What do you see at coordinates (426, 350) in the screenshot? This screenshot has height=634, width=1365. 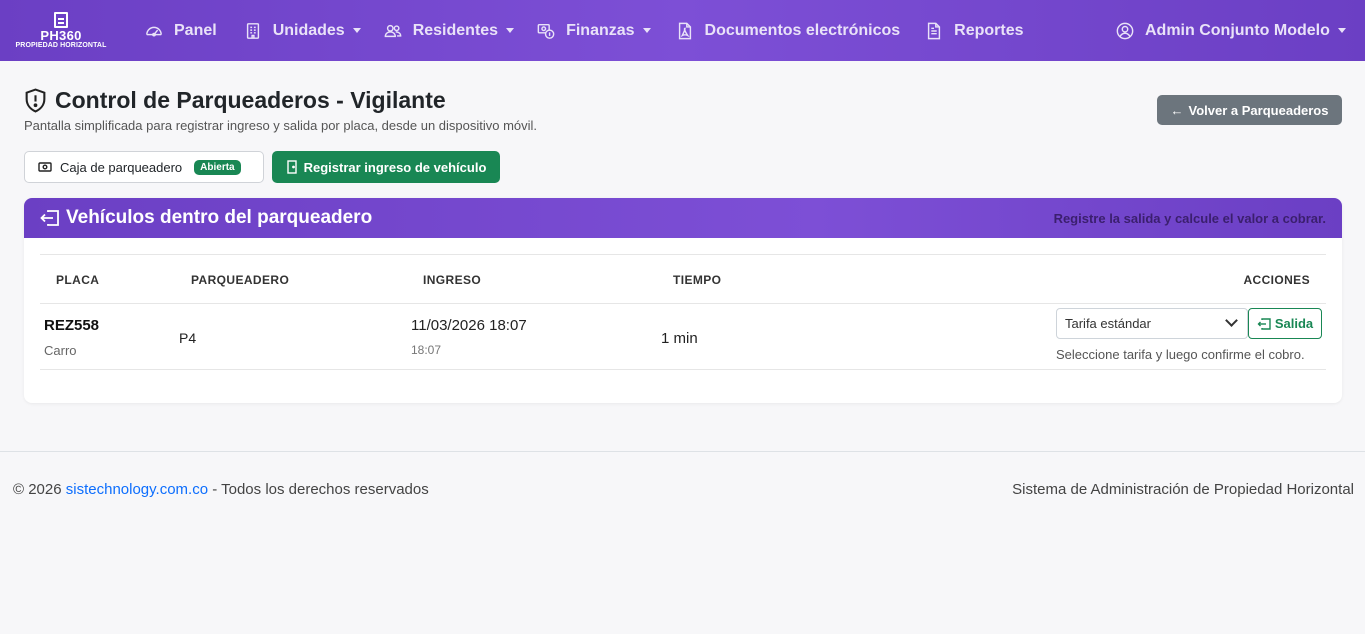 I see `entry-time: 18:07` at bounding box center [426, 350].